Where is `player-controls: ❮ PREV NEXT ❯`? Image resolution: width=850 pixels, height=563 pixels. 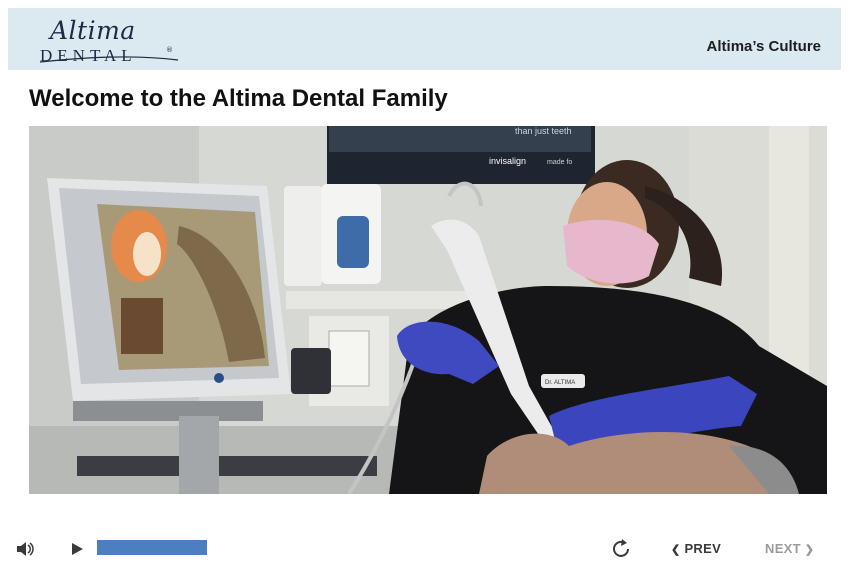
player-controls: ❮ PREV NEXT ❯ is located at coordinates (425, 545).